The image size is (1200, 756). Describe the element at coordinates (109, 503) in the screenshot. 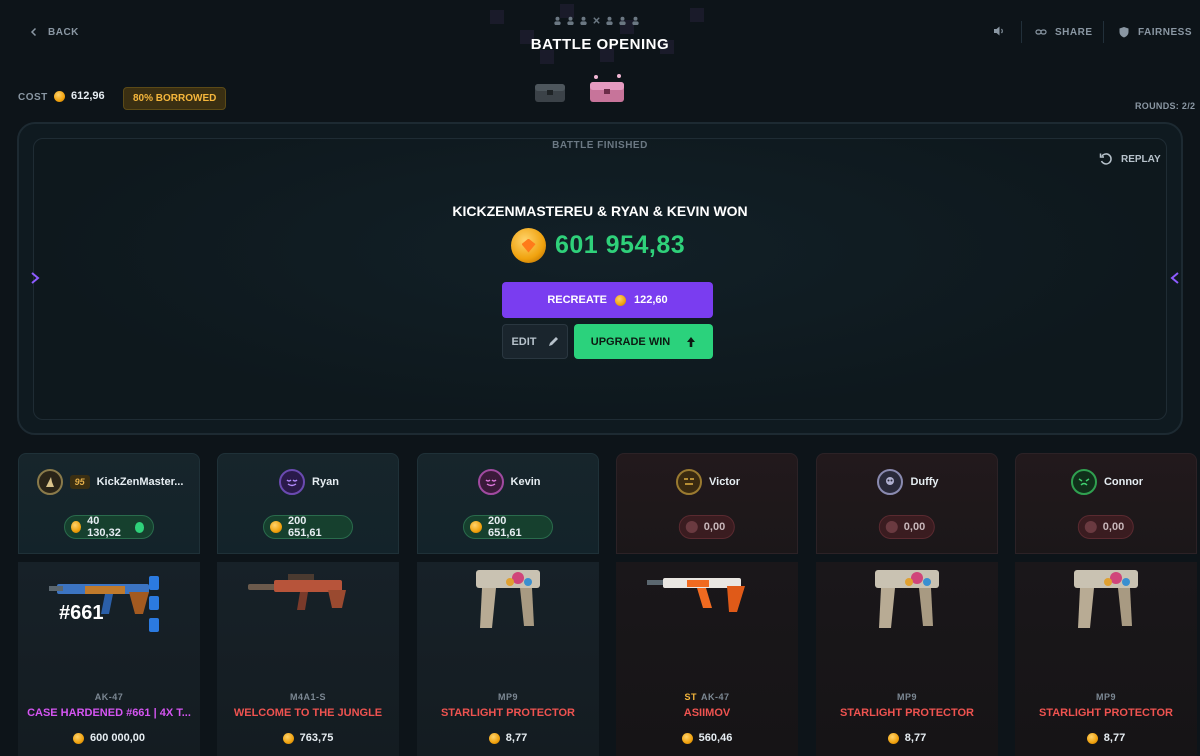

I see `player-header: 95 KickZenMaster... 40 130,32` at that location.